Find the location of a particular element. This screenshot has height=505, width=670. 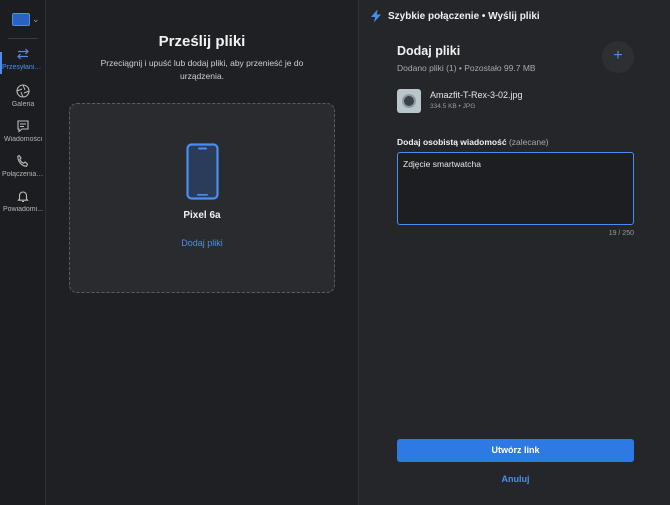

character-counter: 19 / 250 is located at coordinates (621, 233).